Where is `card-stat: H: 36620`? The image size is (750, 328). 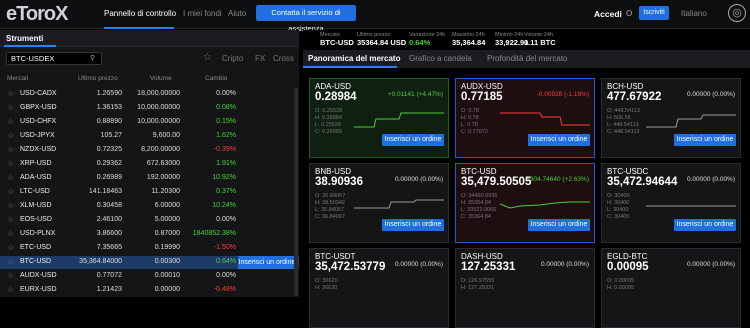 card-stat: H: 36620 is located at coordinates (326, 288).